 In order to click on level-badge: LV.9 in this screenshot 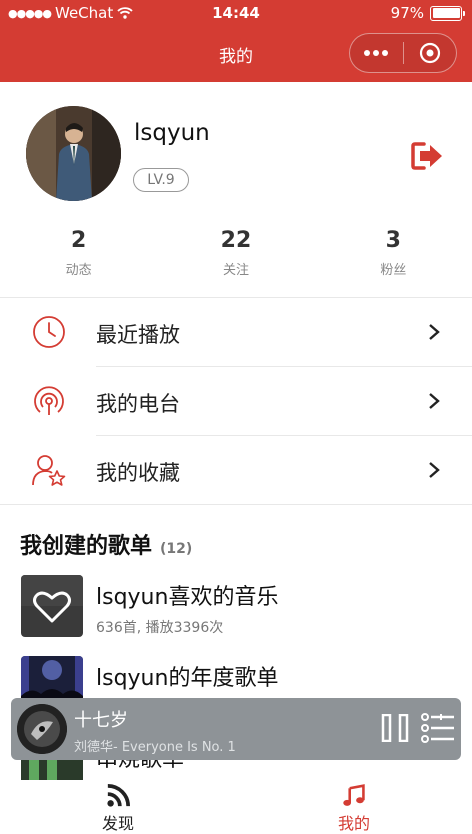, I will do `click(161, 180)`.